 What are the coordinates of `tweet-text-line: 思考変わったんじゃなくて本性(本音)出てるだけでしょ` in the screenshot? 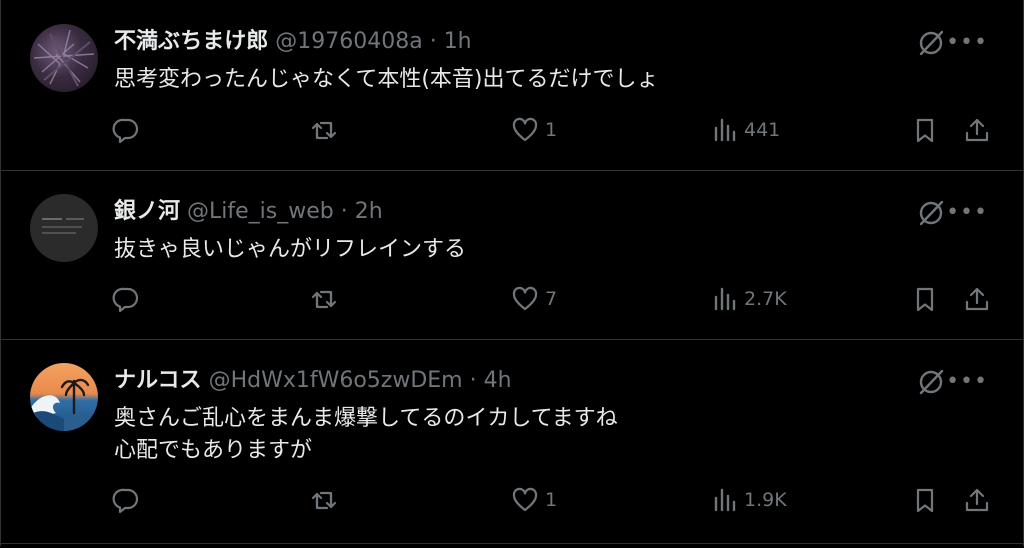 It's located at (386, 79).